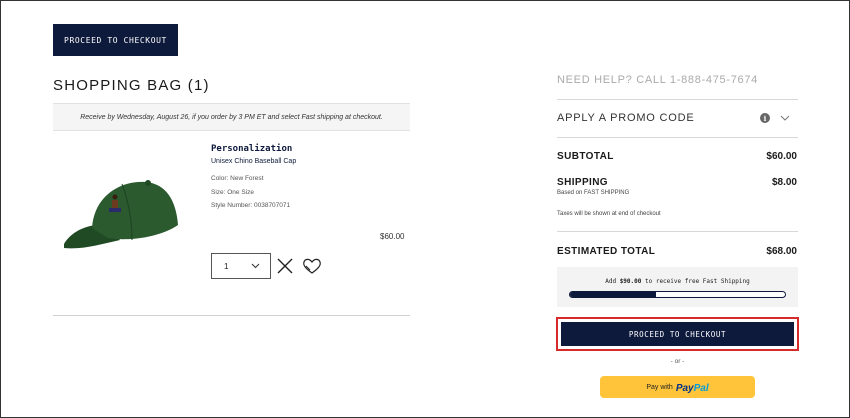  I want to click on free-shipping-bar-fill, so click(613, 294).